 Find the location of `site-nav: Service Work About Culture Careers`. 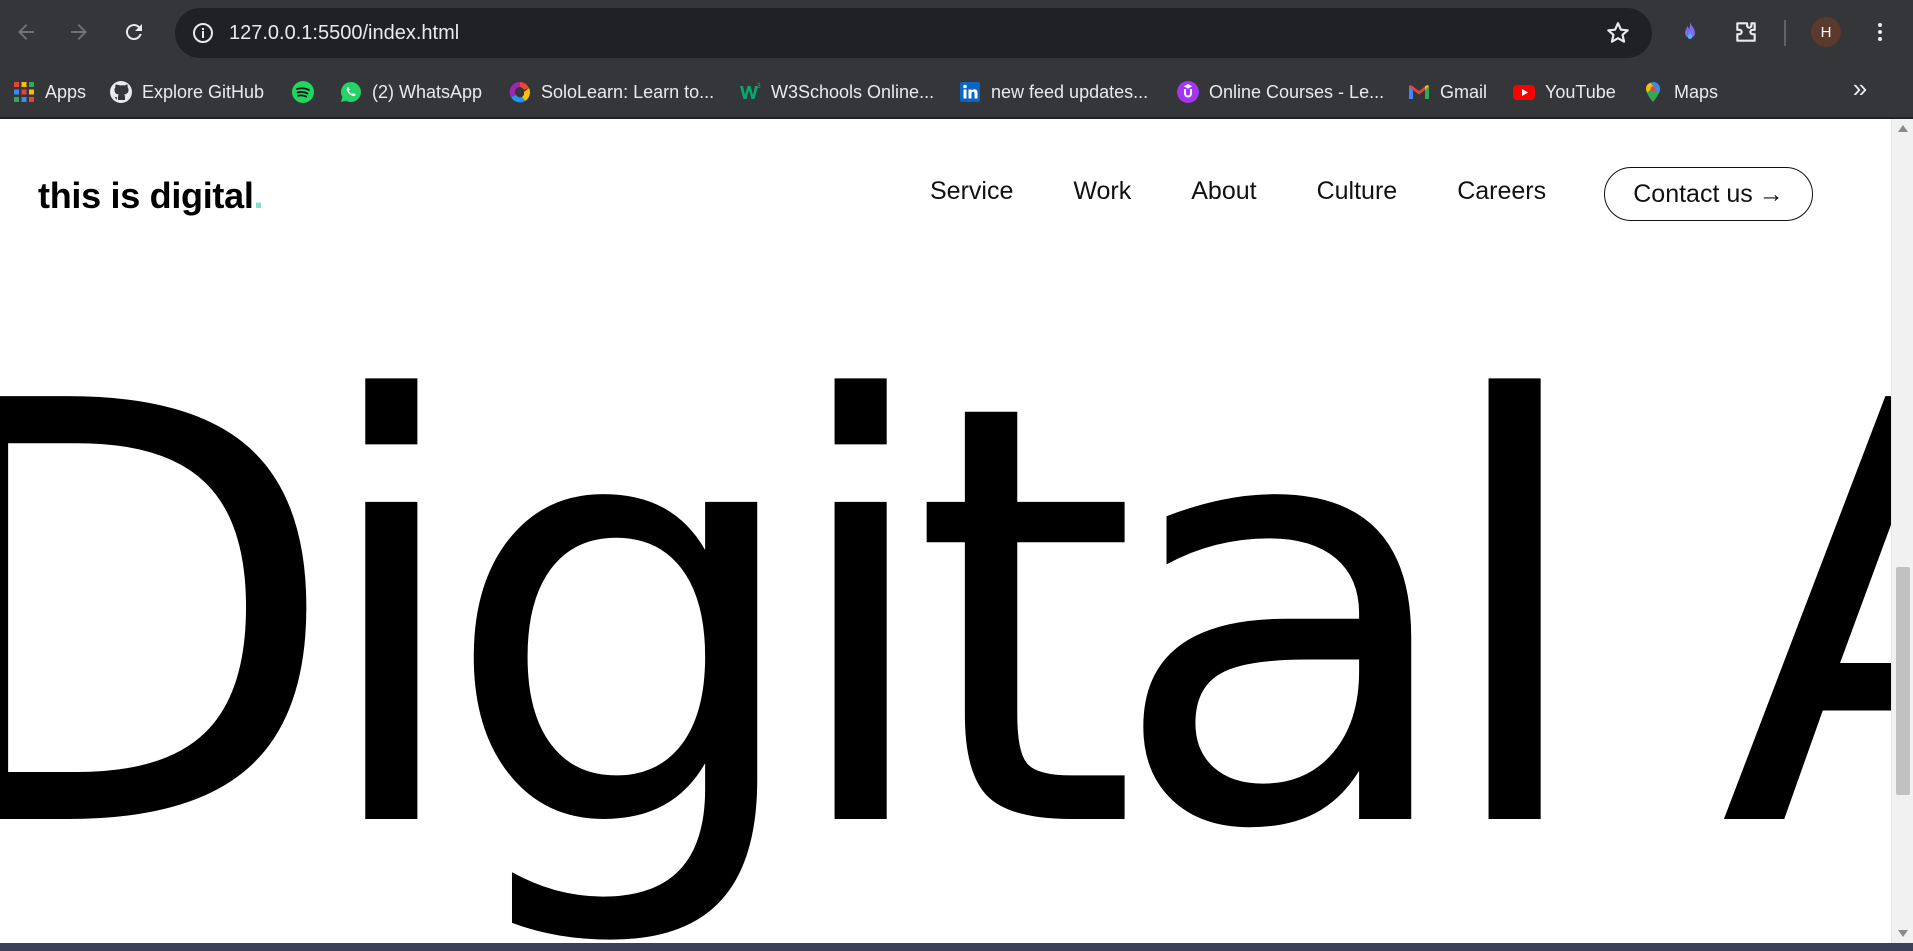

site-nav: Service Work About Culture Careers is located at coordinates (1268, 191).